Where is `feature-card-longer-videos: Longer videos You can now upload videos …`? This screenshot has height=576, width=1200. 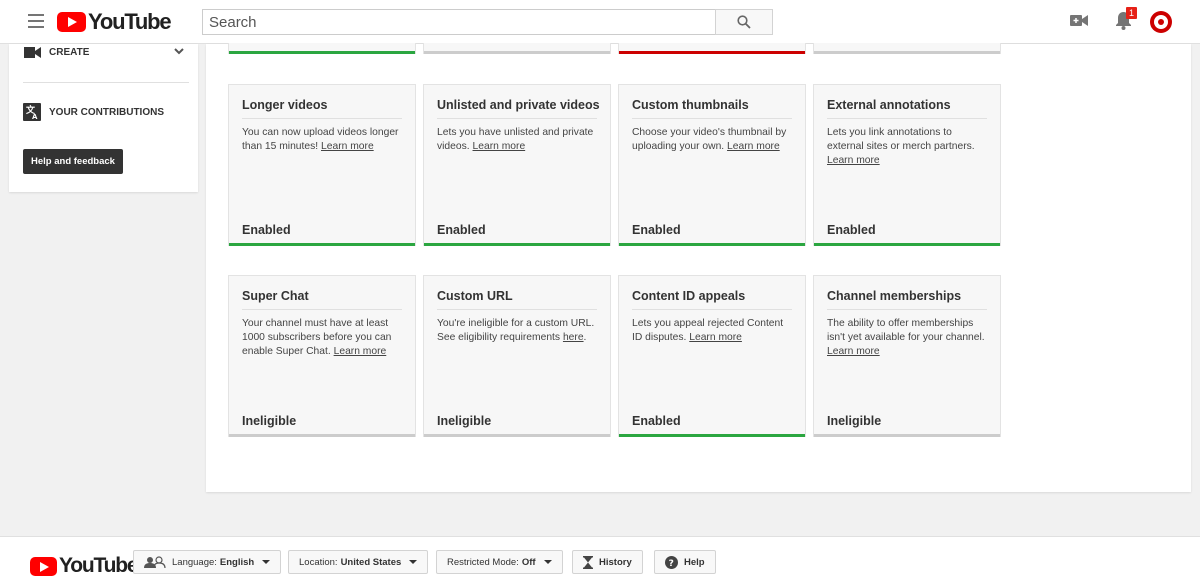 feature-card-longer-videos: Longer videos You can now upload videos … is located at coordinates (322, 165).